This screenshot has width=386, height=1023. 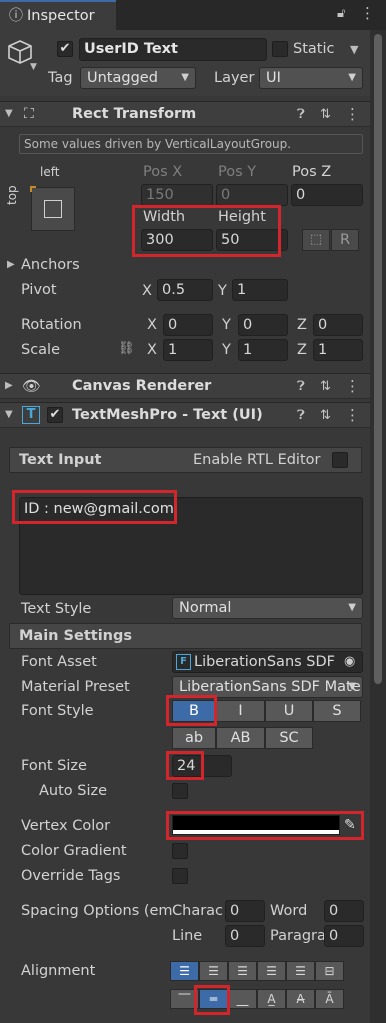 I want to click on color-gradient-checkbox, so click(x=180, y=851).